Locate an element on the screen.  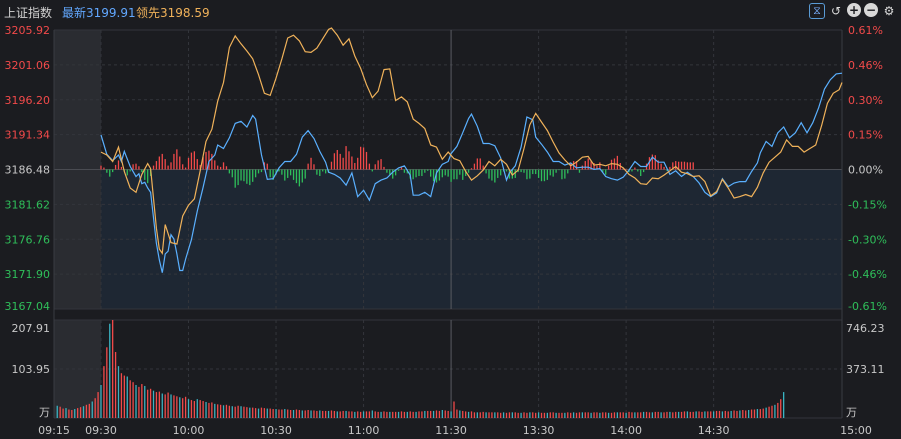
price-tick-label: 3181.62 is located at coordinates (28, 204).